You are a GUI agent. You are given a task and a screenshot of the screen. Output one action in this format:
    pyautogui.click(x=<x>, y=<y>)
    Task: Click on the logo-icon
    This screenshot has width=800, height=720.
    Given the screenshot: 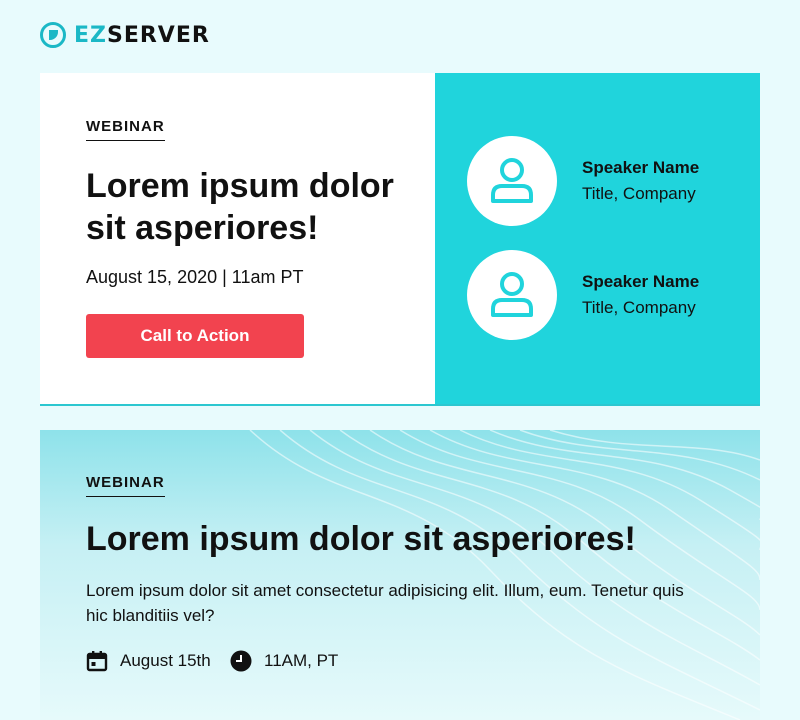 What is the action you would take?
    pyautogui.click(x=53, y=35)
    